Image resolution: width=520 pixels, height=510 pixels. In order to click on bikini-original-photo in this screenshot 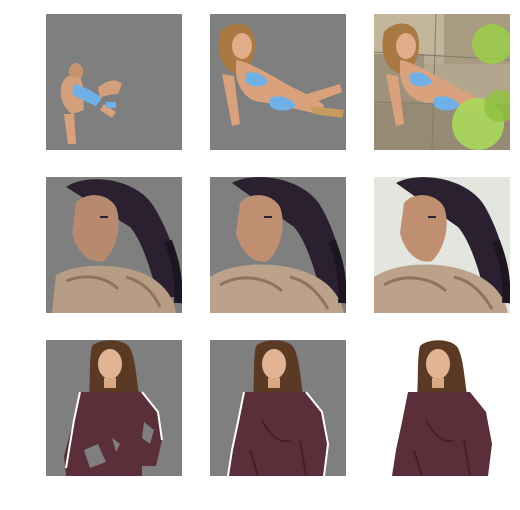, I will do `click(442, 82)`.